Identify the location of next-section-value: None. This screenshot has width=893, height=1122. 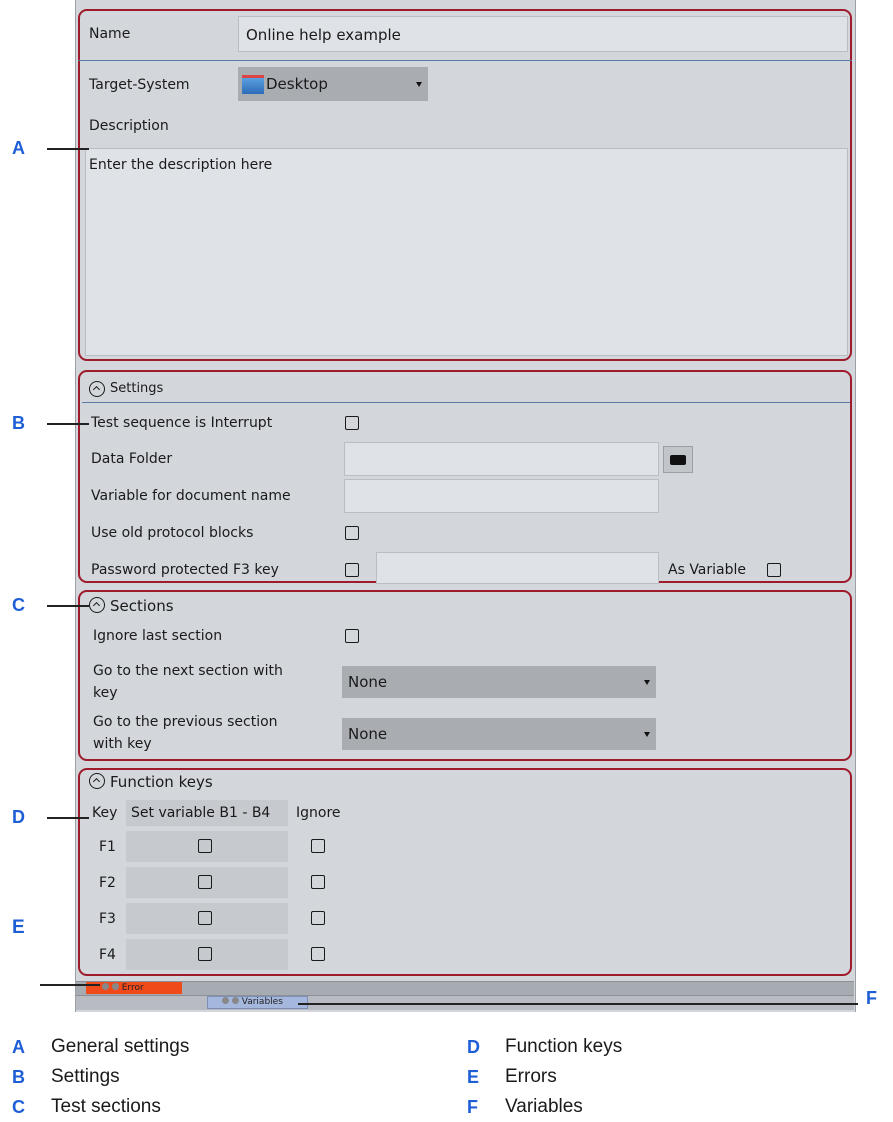
(368, 682).